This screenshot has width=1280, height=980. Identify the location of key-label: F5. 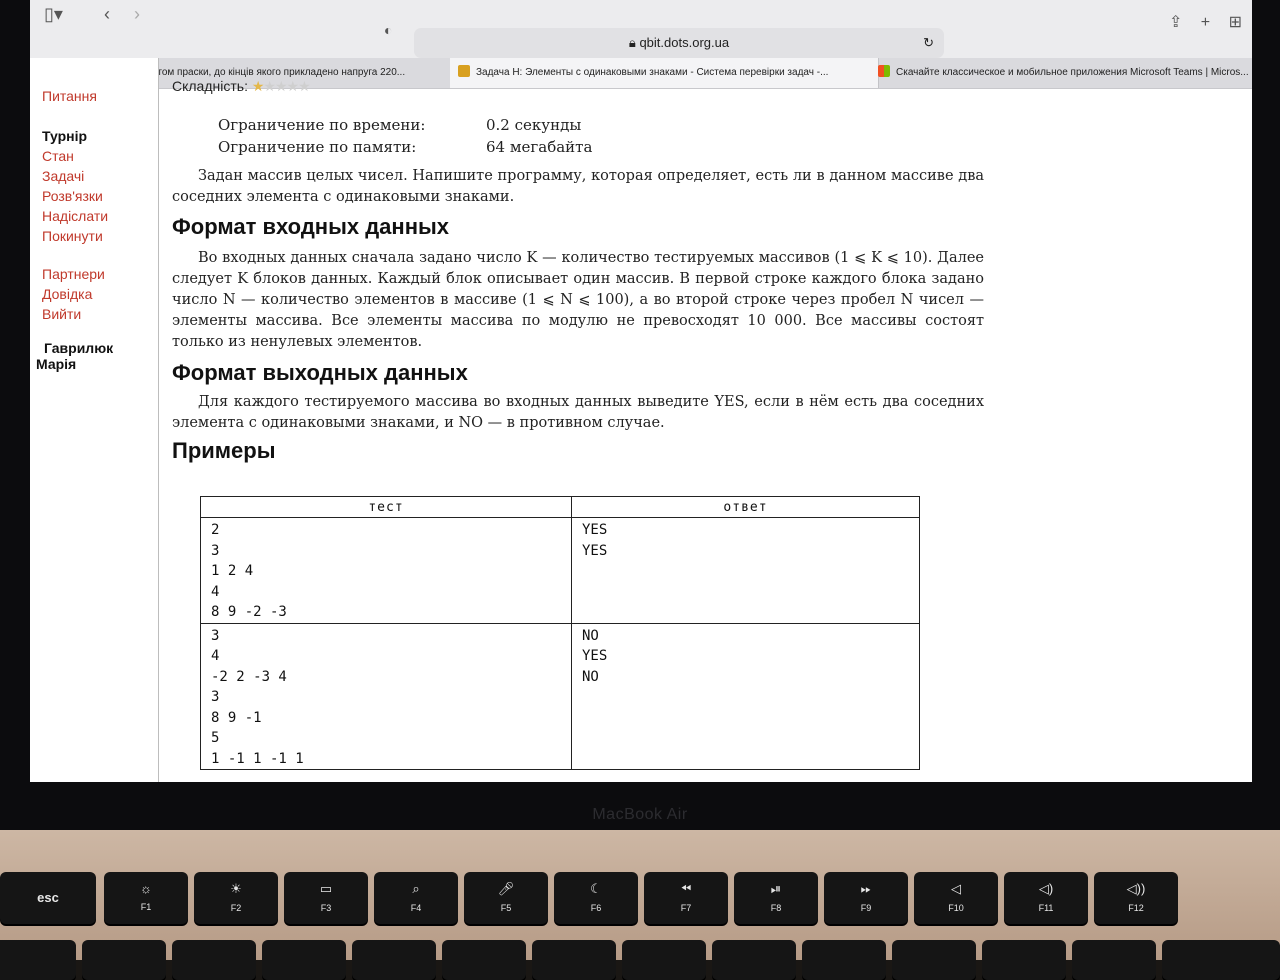
(506, 908).